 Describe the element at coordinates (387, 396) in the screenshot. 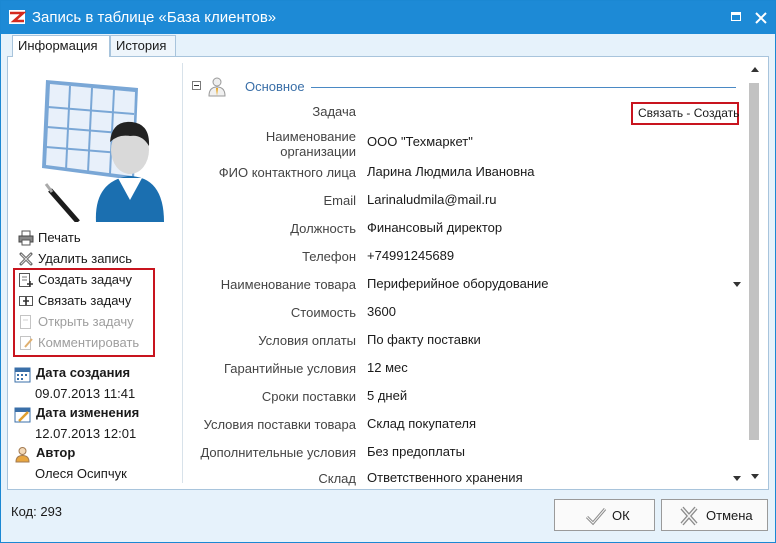

I see `field-value-delivery-time: 5 дней` at that location.